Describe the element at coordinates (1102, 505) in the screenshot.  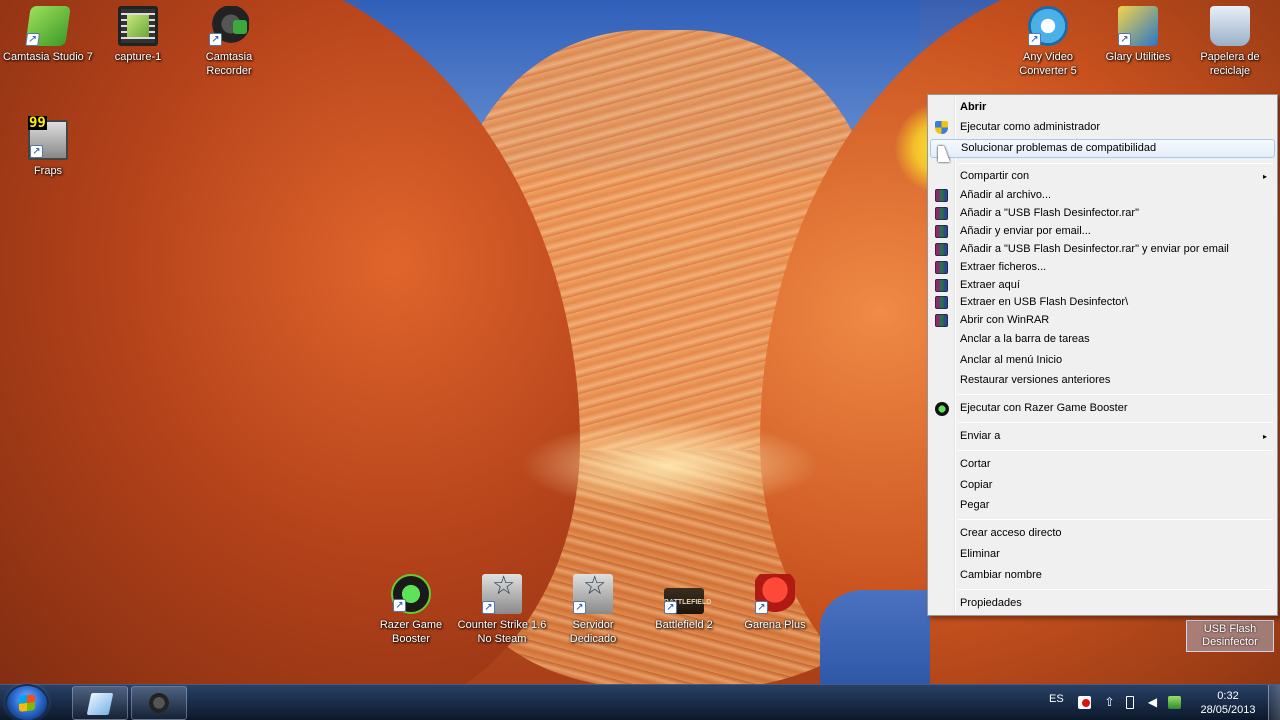
I see `menu-item-paste: Pegar` at that location.